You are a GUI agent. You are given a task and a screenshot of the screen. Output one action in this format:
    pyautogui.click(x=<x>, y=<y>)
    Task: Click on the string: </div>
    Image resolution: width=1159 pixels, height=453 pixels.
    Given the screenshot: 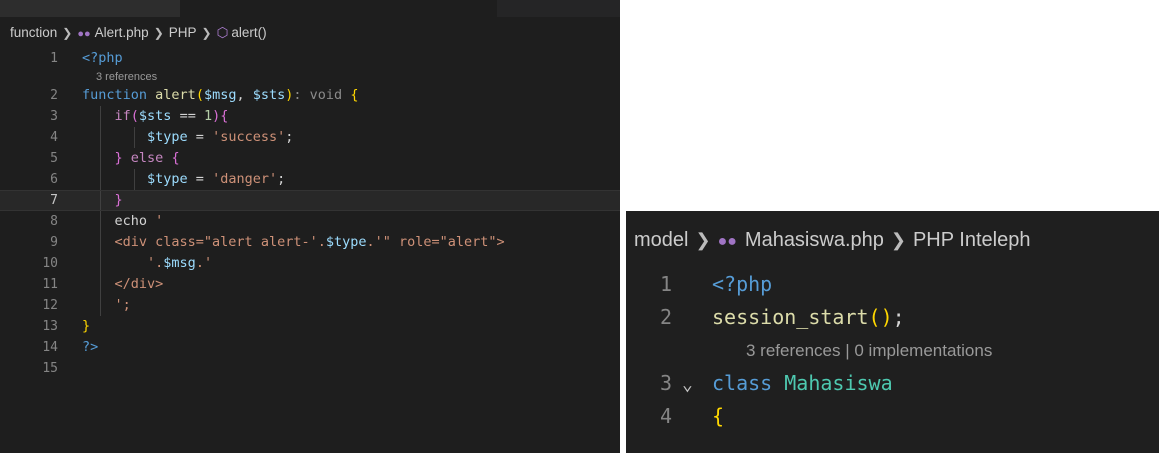 What is the action you would take?
    pyautogui.click(x=139, y=284)
    